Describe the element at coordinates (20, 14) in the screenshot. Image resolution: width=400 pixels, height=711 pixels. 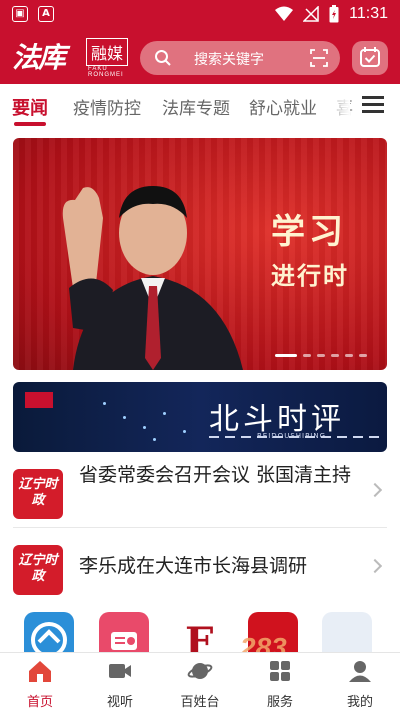
I see `image-icon: ▣` at that location.